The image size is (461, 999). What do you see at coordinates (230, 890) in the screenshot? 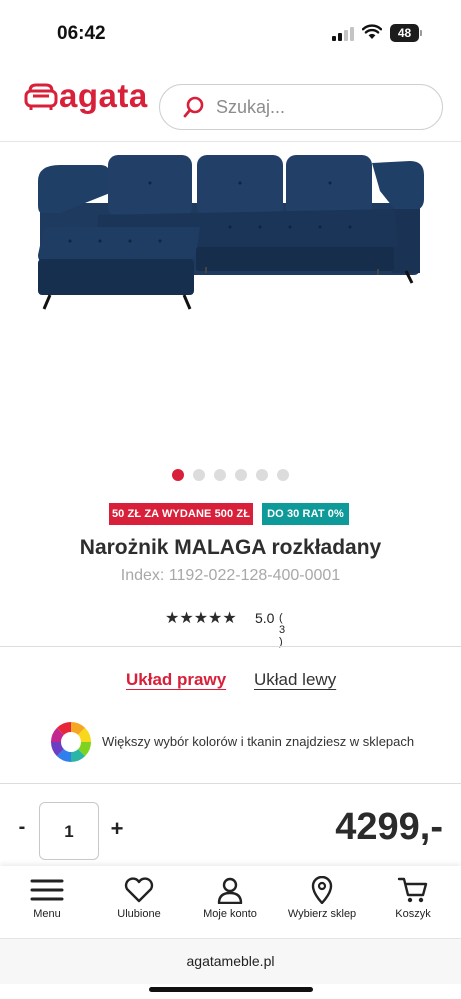
I see `user-icon` at bounding box center [230, 890].